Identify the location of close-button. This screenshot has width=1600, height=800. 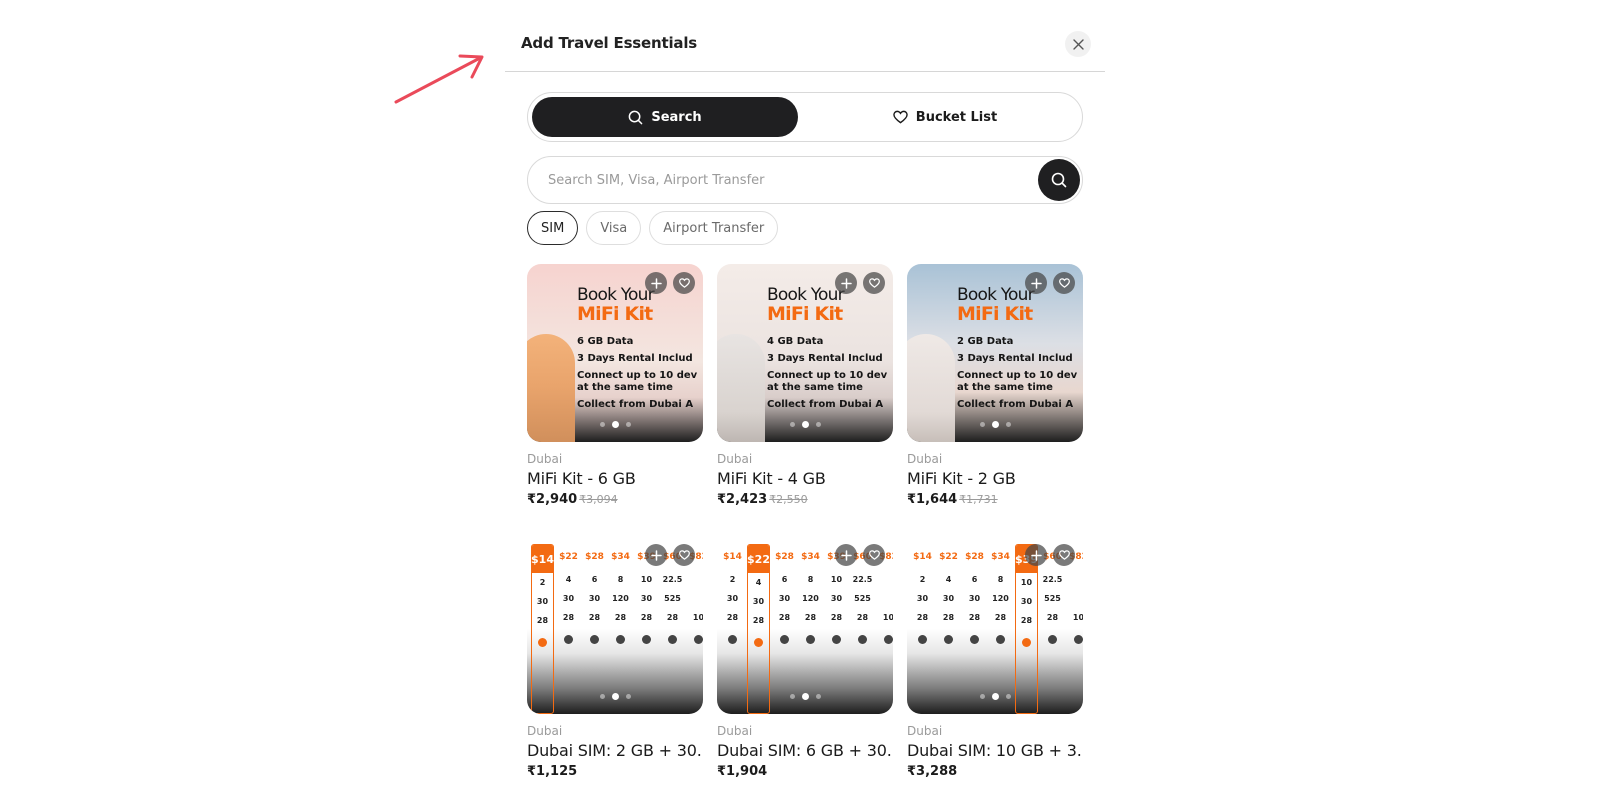
(1078, 44).